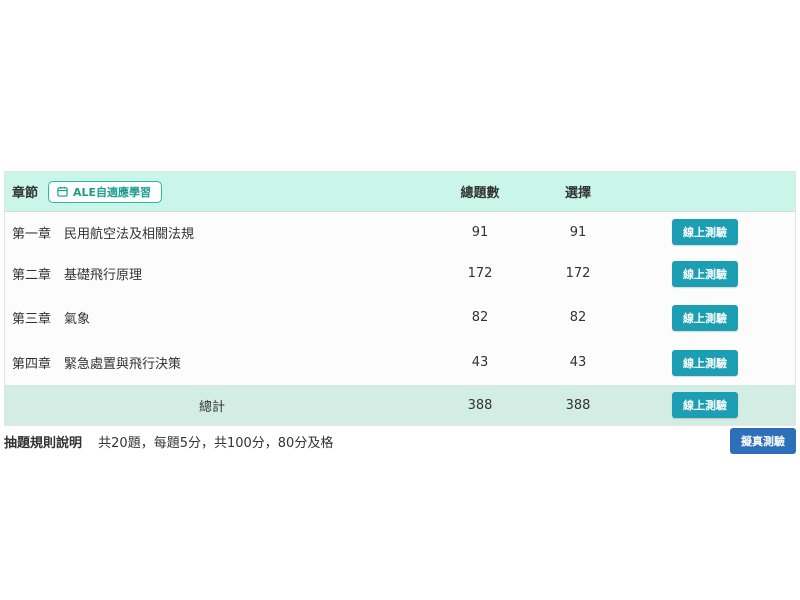 The height and width of the screenshot is (600, 800). What do you see at coordinates (51, 319) in the screenshot?
I see `chapter-name: 第三章 氣象` at bounding box center [51, 319].